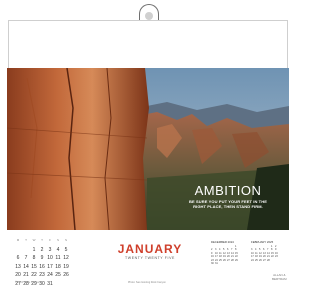 The image size is (320, 289). Describe the element at coordinates (226, 242) in the screenshot. I see `mini-prev-title: DECEMBER 2024` at that location.